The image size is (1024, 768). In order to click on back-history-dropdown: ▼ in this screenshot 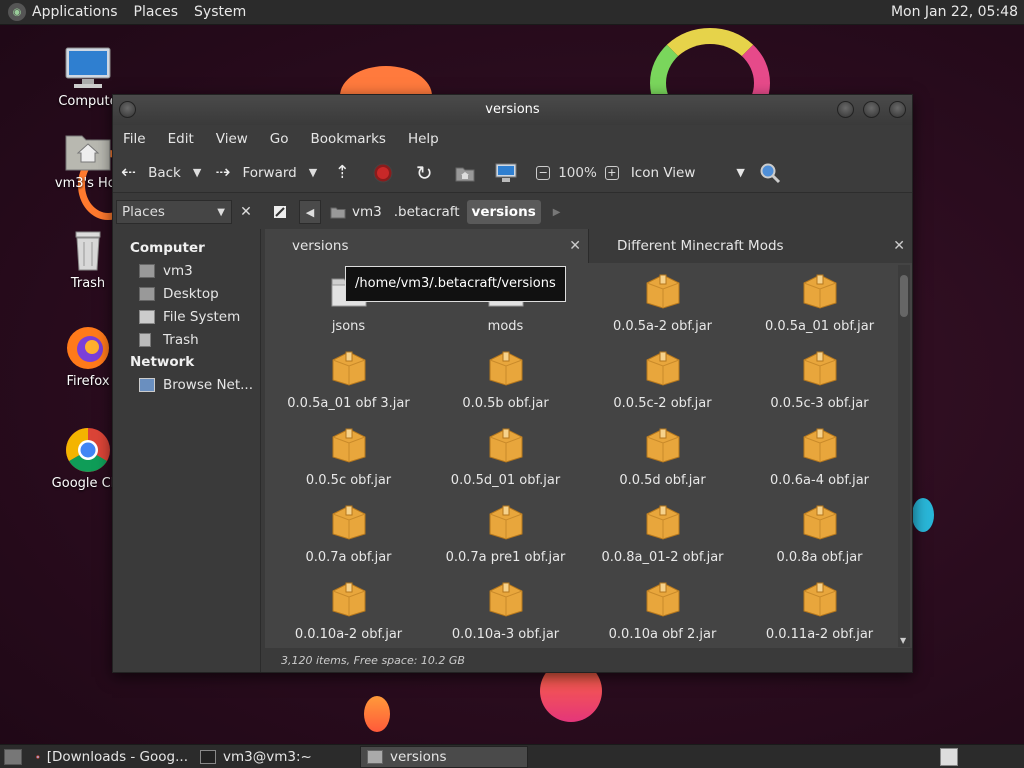, I will do `click(197, 172)`.